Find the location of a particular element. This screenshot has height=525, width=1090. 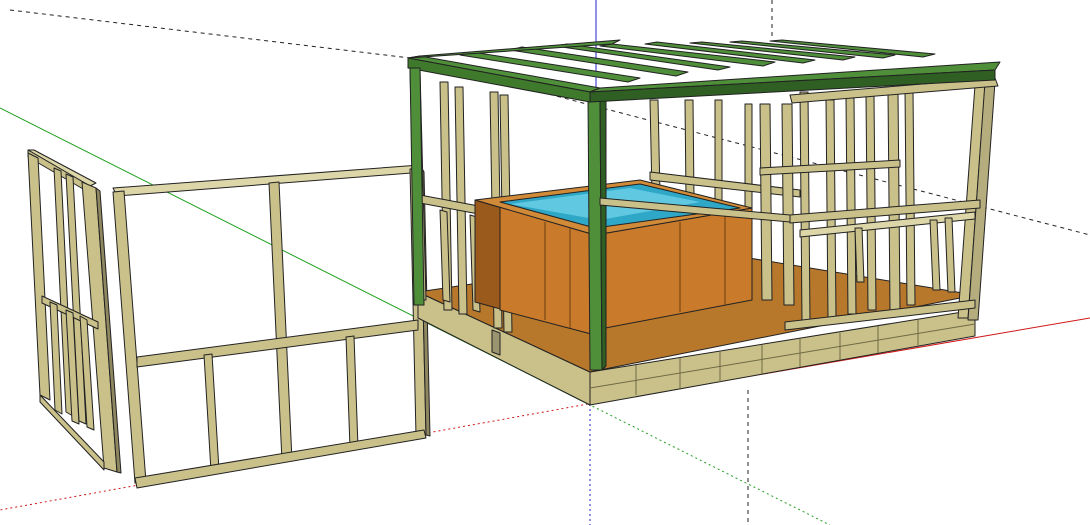

deck-support is located at coordinates (496, 342).